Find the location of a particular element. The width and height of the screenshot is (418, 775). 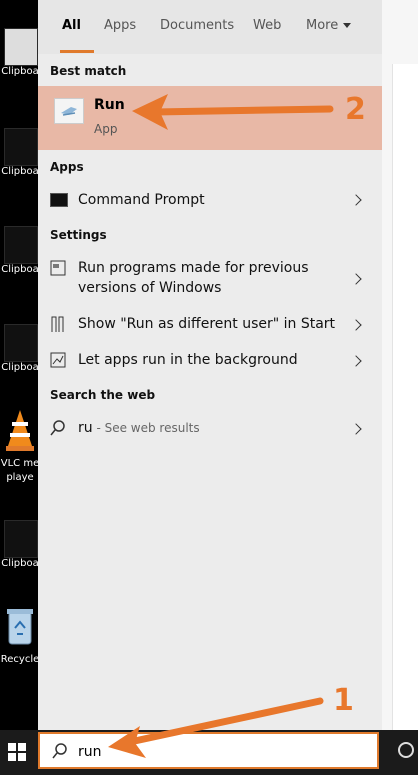

result-label: Show "Run as different user" in Start is located at coordinates (207, 324).